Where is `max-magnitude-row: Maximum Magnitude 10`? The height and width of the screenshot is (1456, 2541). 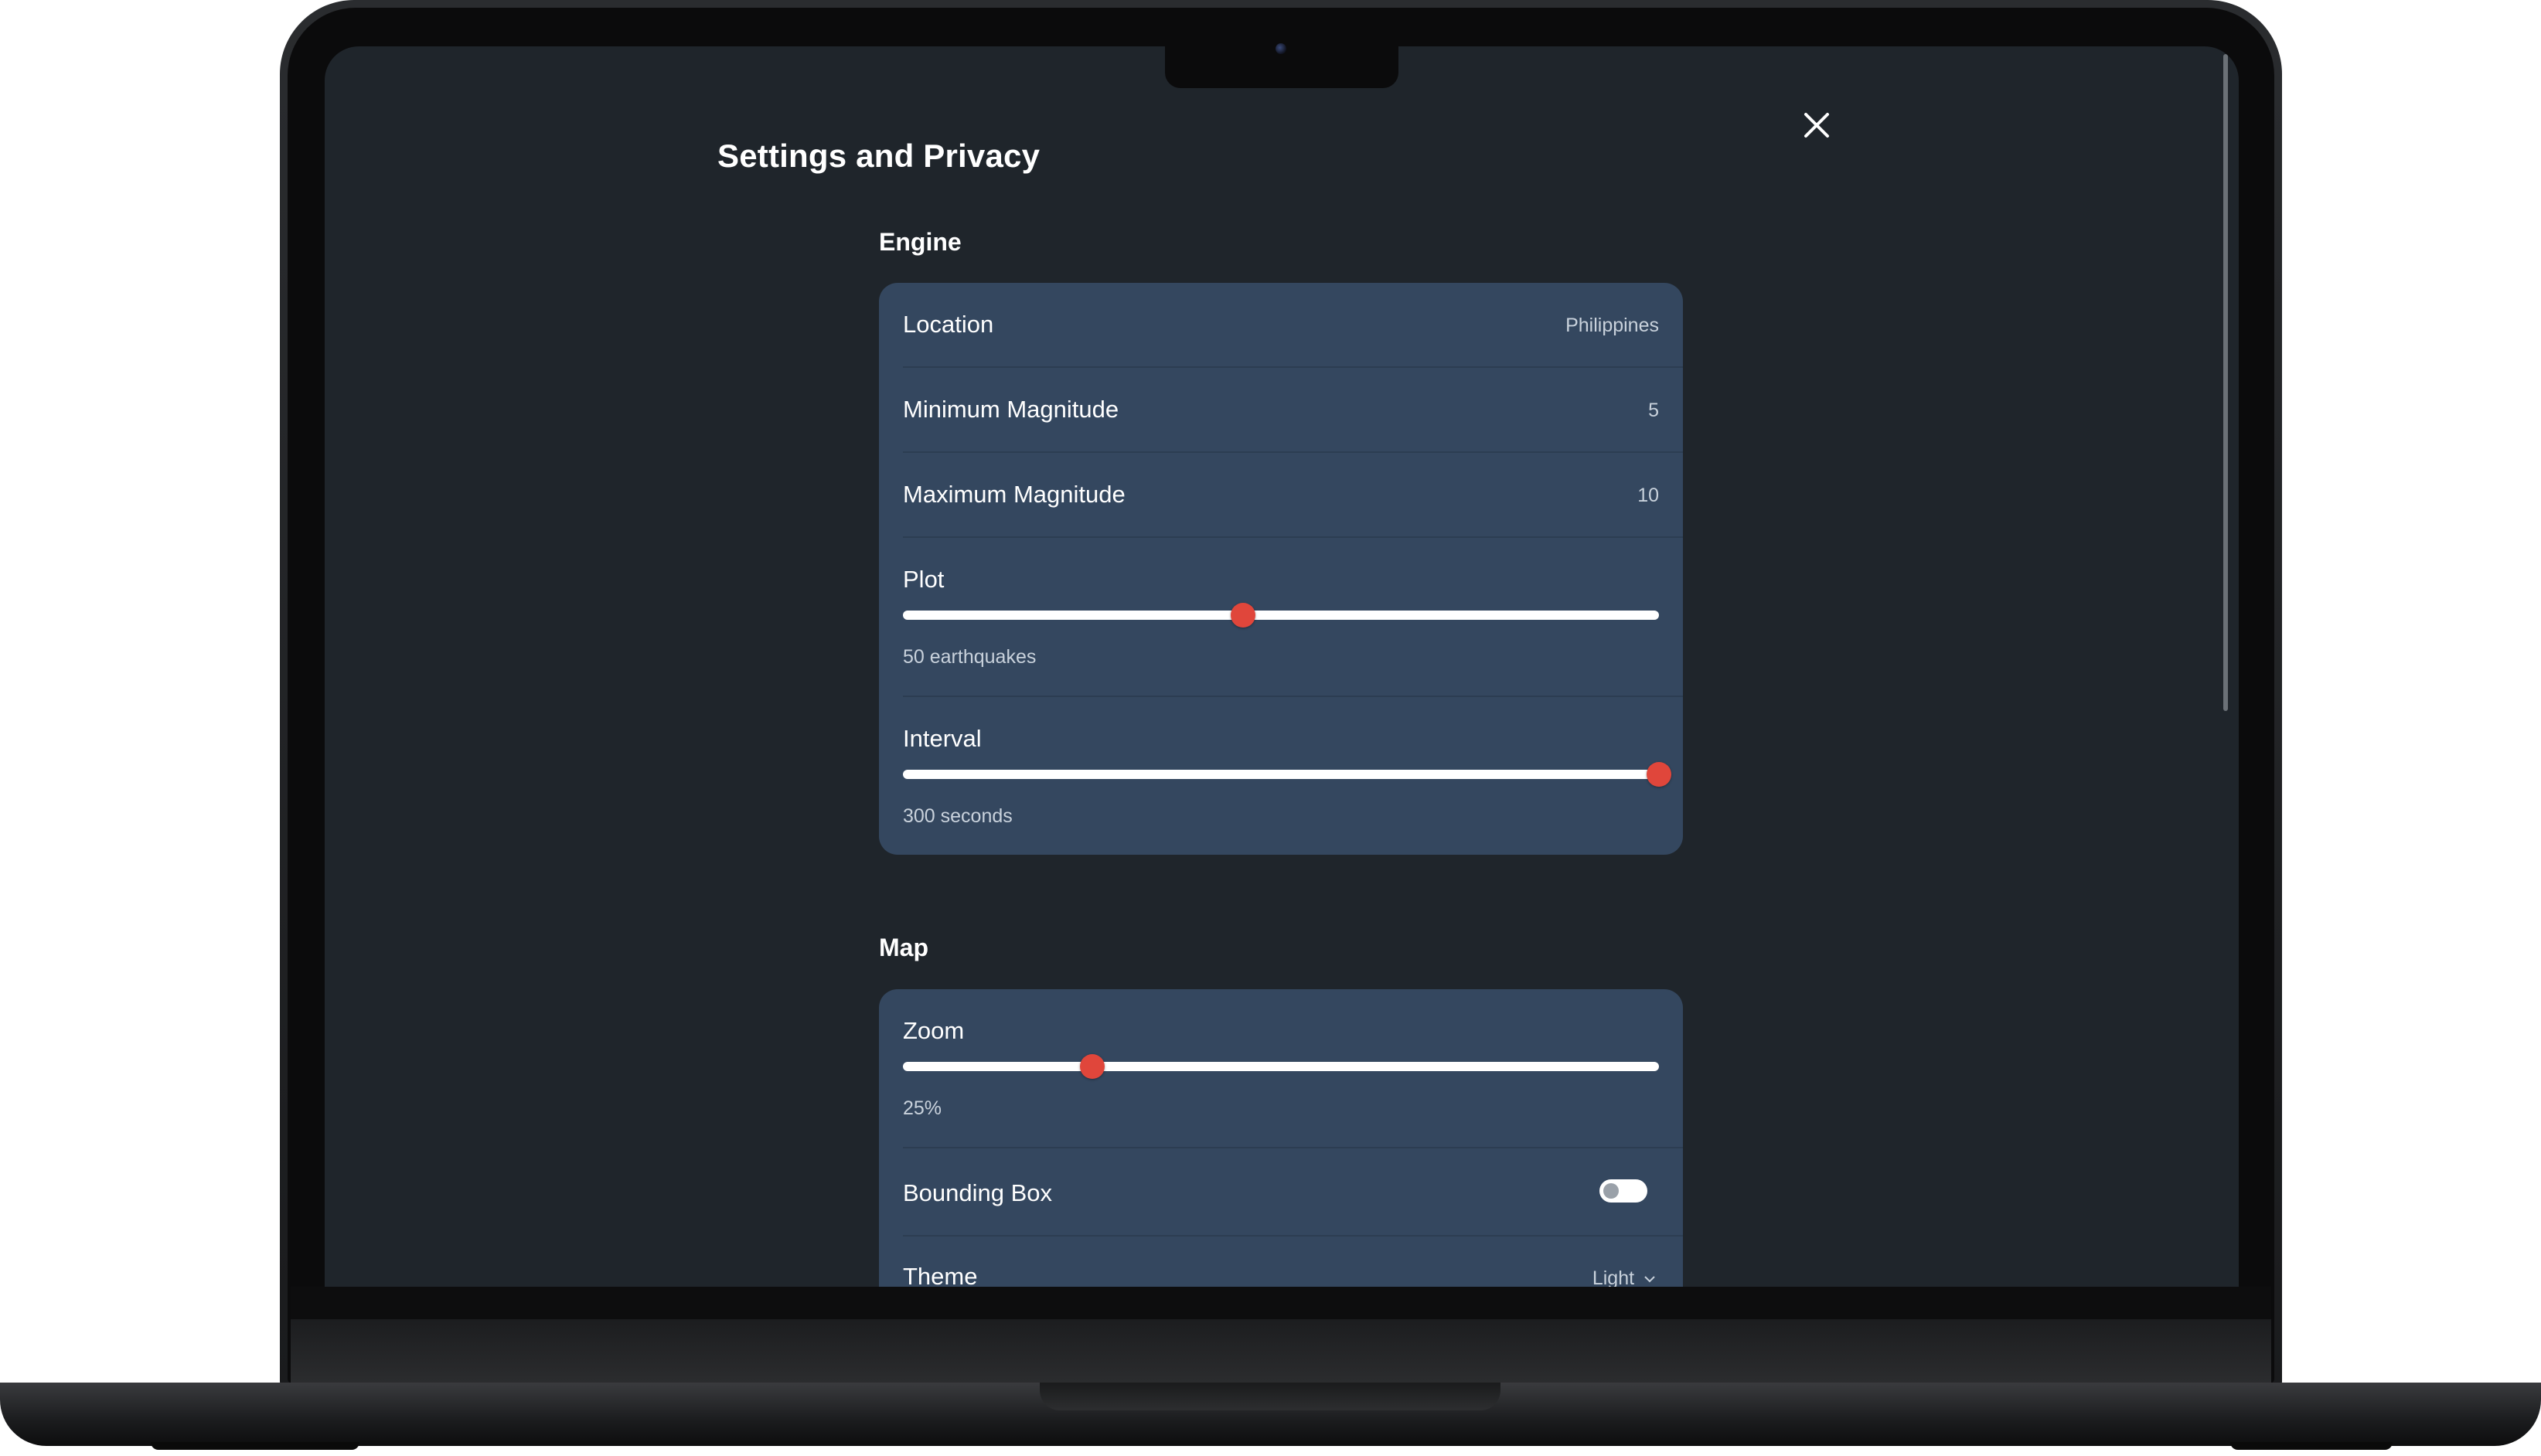 max-magnitude-row: Maximum Magnitude 10 is located at coordinates (1281, 496).